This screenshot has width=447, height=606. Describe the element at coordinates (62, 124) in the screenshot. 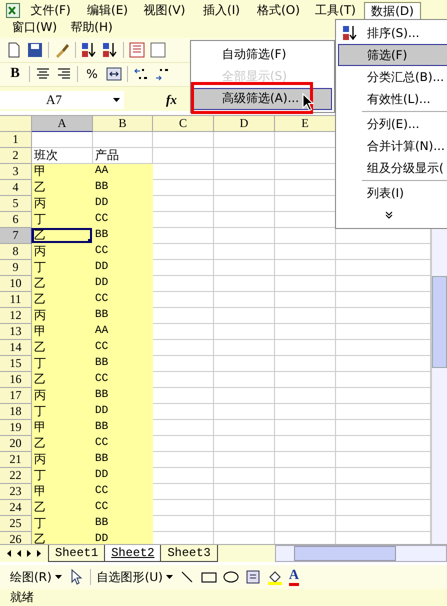

I see `column-header: A` at that location.